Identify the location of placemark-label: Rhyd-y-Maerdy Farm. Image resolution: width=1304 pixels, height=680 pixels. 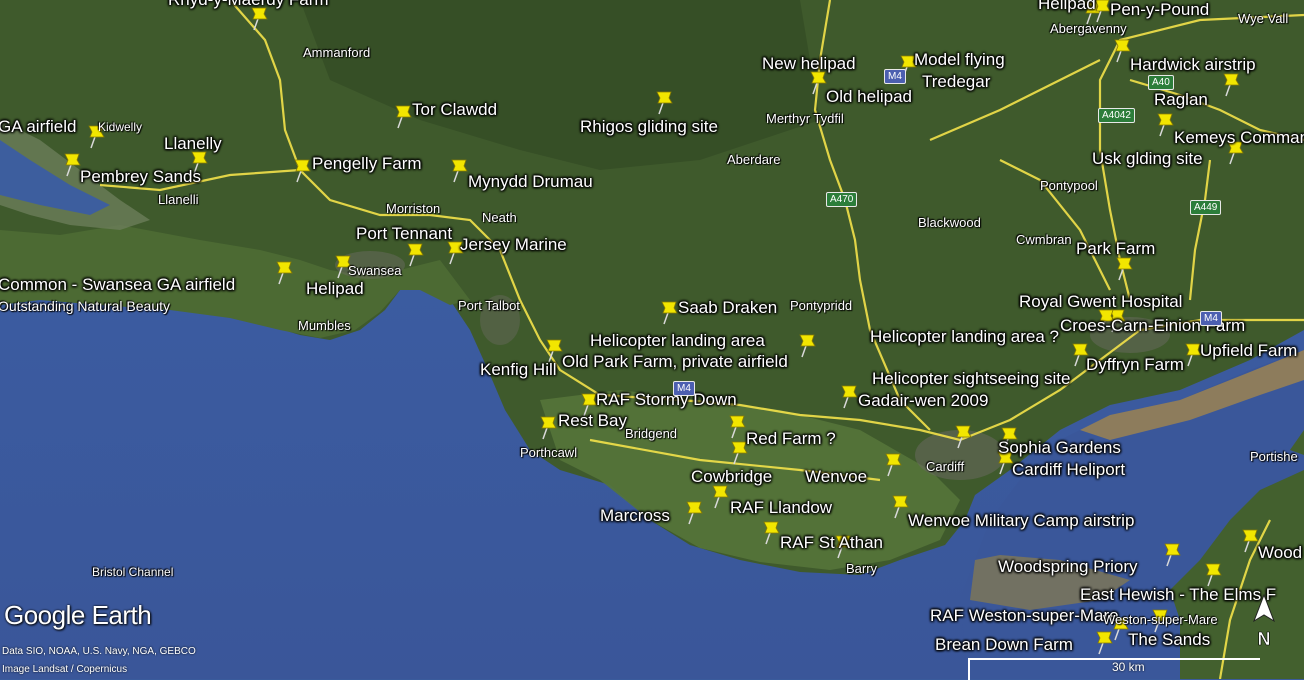
(248, 5).